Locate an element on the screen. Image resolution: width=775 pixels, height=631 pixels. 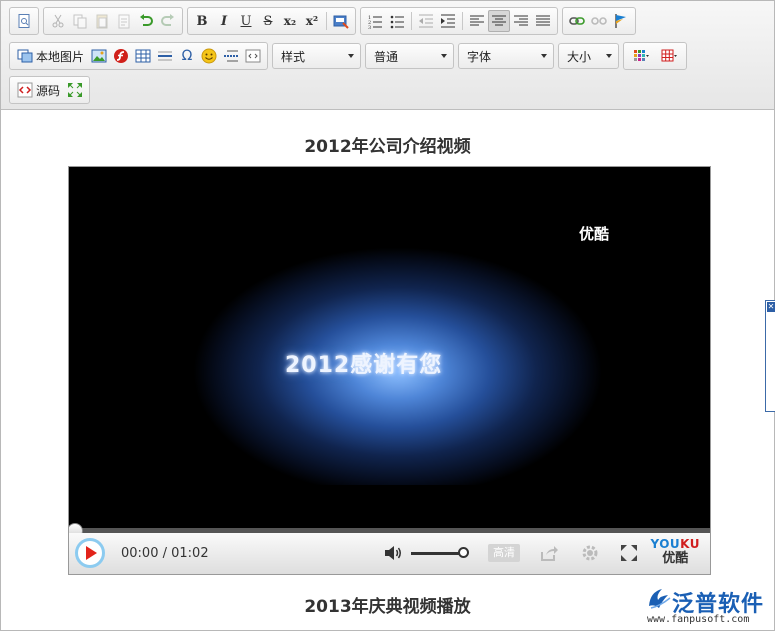
unlink-icon is located at coordinates (599, 21).